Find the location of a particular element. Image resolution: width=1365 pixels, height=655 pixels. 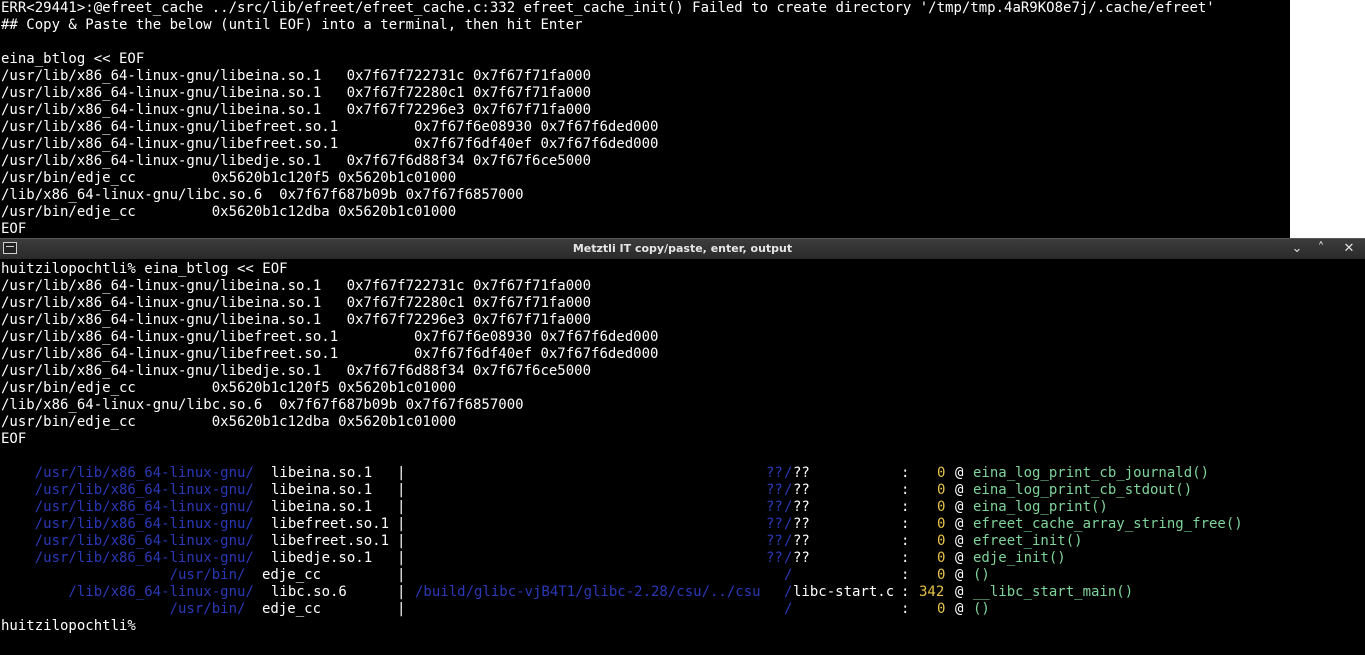

btlog-row: /usr/bin/edje_cc | /: 0 @ () is located at coordinates (681, 575).